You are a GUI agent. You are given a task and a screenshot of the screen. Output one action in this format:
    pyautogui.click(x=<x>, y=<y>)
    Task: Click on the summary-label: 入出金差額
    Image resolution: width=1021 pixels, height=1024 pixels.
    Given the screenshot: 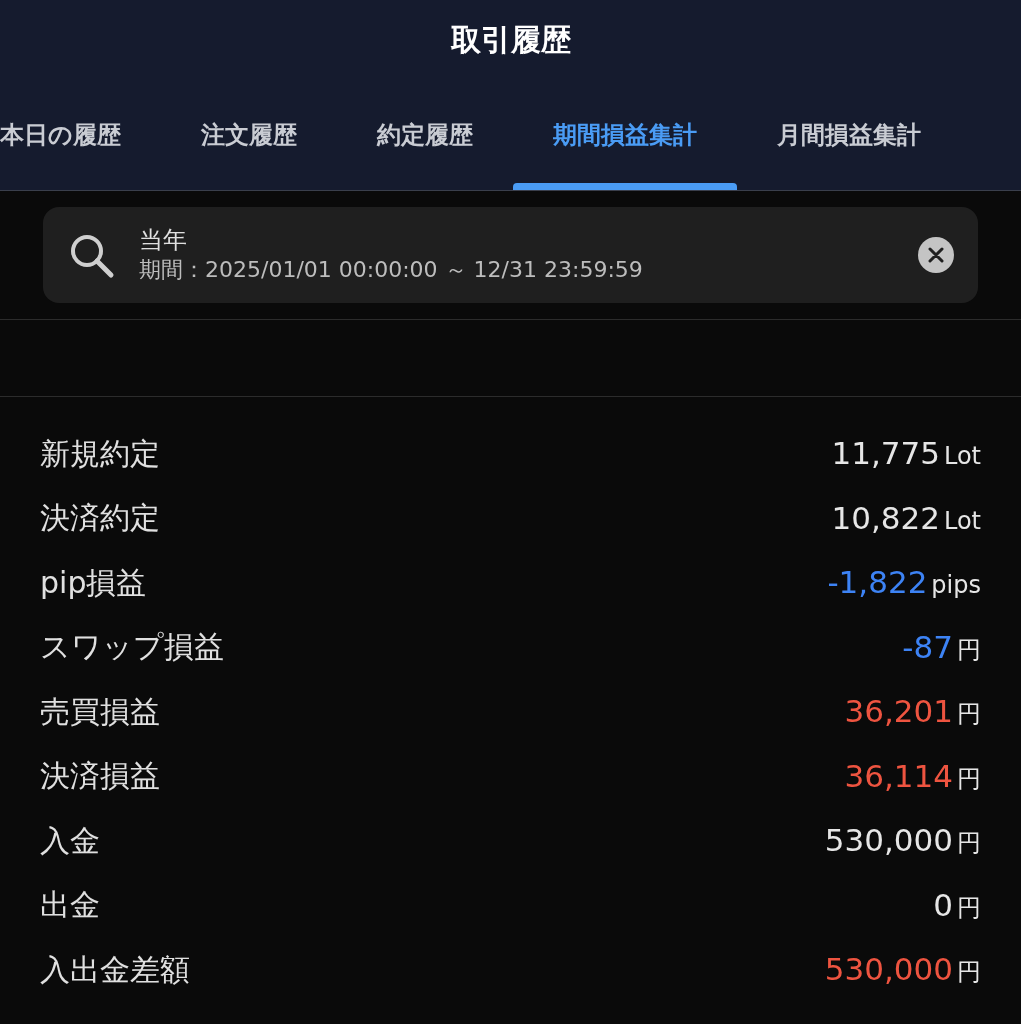 What is the action you would take?
    pyautogui.click(x=115, y=969)
    